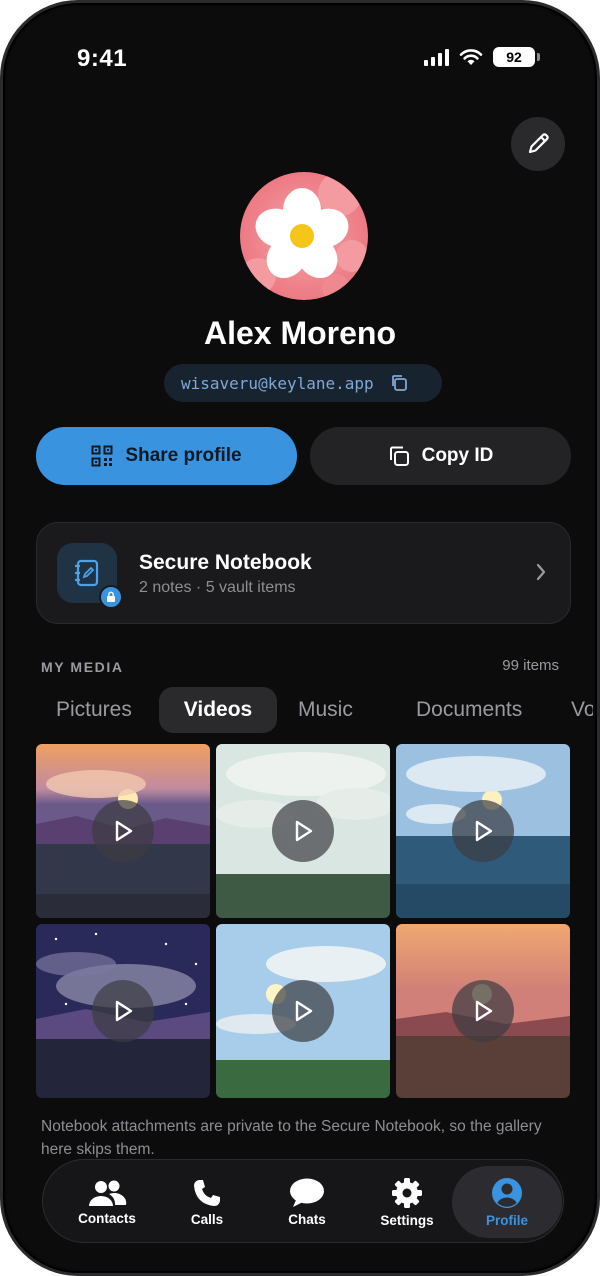 The image size is (600, 1276). I want to click on bottom-tab-bar: Contacts Calls Chats Settings Profile, so click(303, 1201).